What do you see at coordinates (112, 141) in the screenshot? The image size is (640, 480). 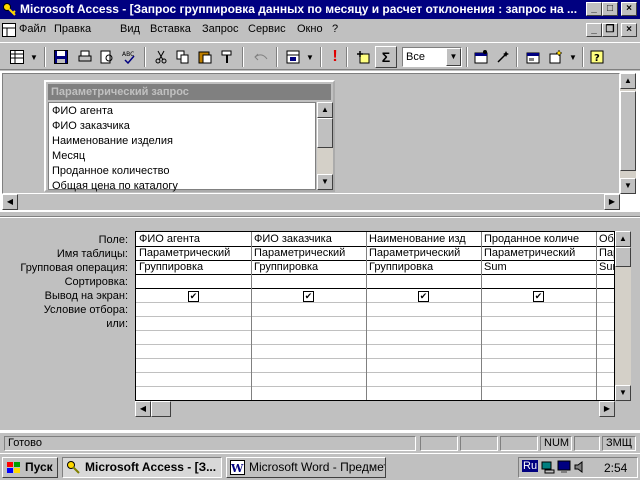 I see `list-item: Наименование изделия` at bounding box center [112, 141].